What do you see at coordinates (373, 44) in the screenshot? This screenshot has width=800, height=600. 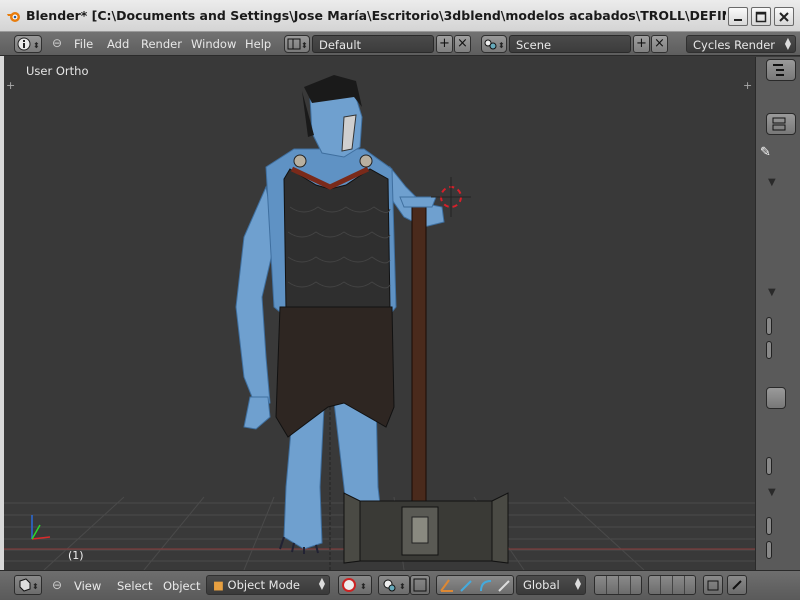 I see `screen-layout-field: Default` at bounding box center [373, 44].